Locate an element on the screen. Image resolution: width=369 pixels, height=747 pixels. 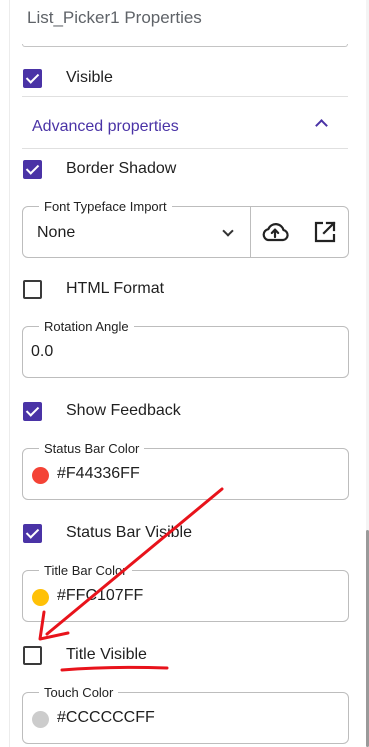
font-typeface-import-field: Font Typeface Import None is located at coordinates (185, 228).